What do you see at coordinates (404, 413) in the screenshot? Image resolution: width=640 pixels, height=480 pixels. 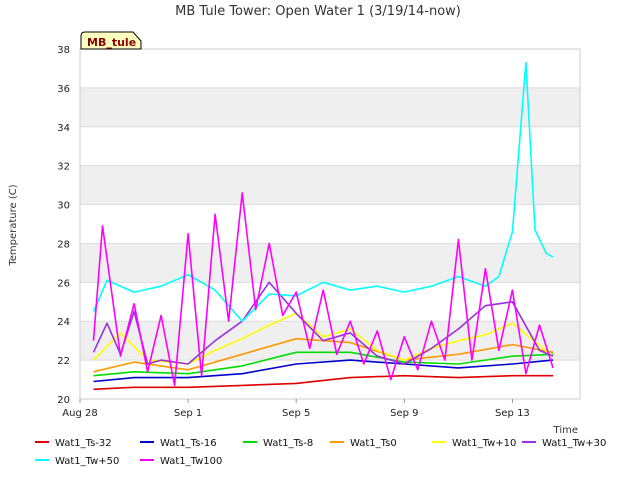 I see `x-tick-label: Sep 9` at bounding box center [404, 413].